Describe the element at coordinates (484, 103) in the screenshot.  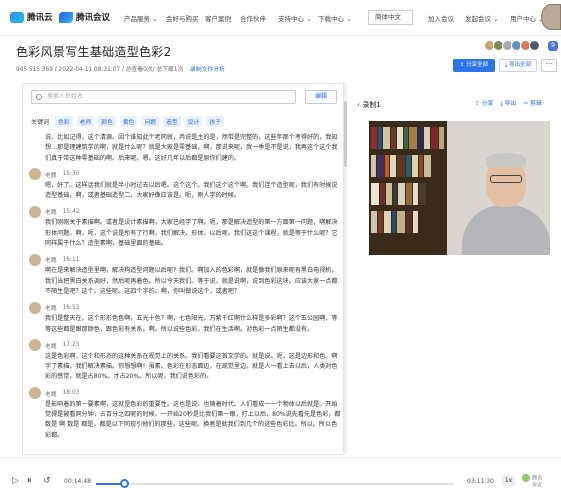
I see `recording-share-button: ⇪ 分享` at that location.